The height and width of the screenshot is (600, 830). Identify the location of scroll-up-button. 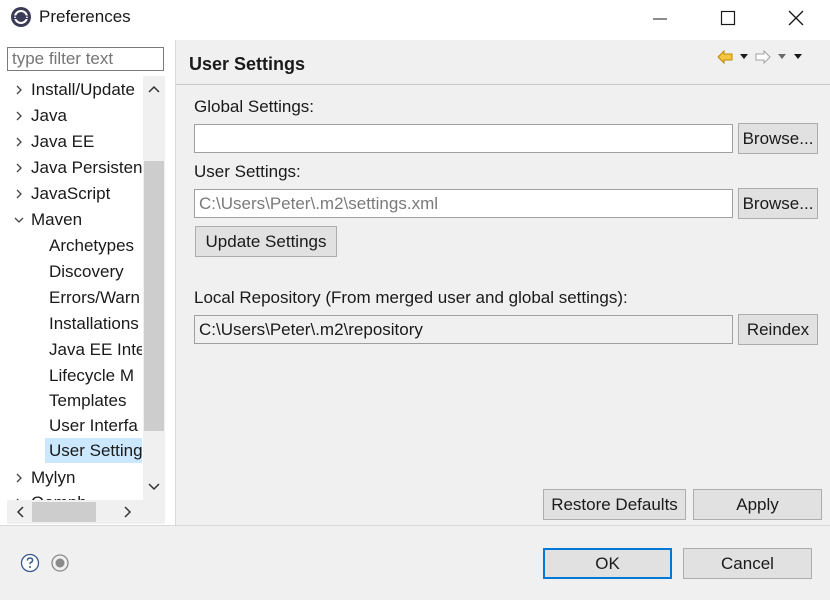
(154, 89).